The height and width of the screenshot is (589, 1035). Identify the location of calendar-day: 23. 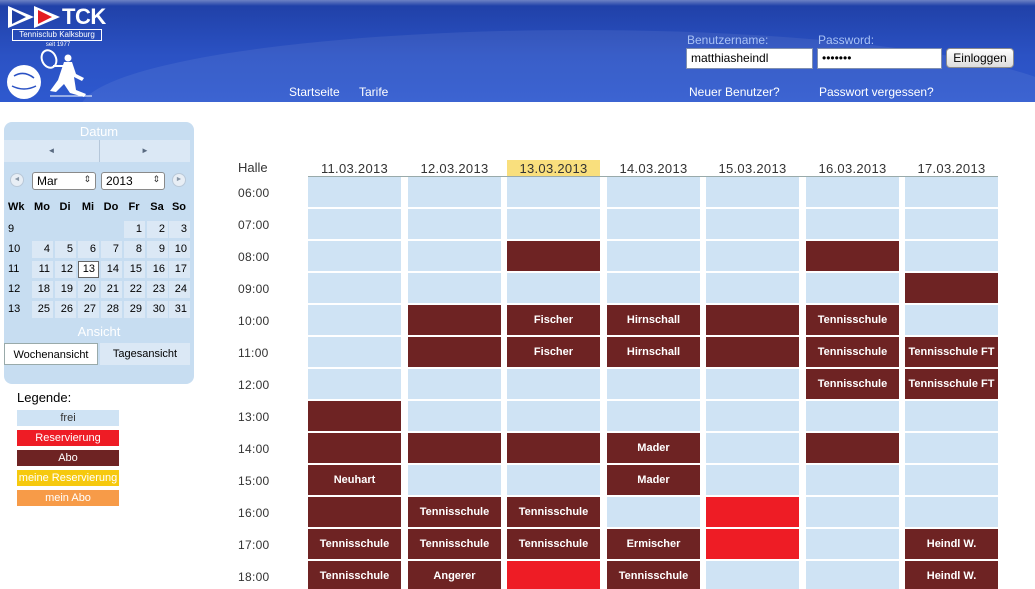
(157, 289).